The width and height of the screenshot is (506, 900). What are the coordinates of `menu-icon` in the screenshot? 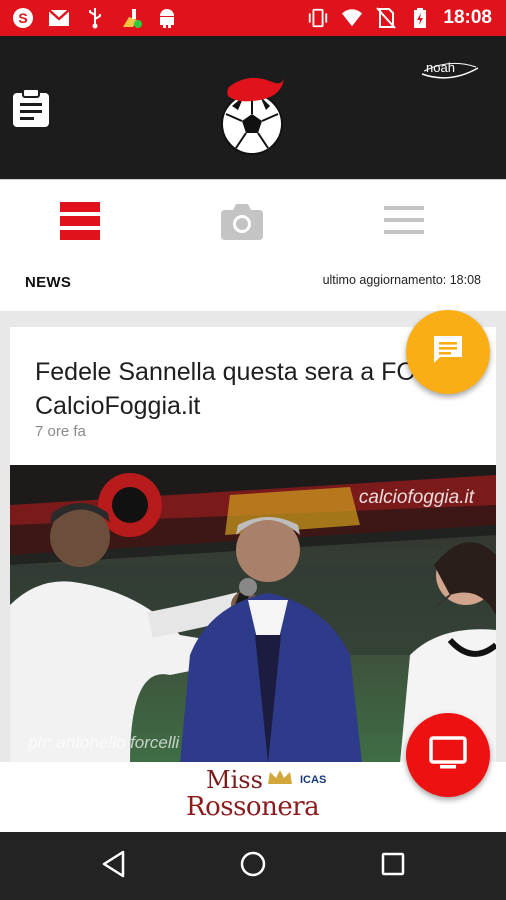 It's located at (404, 223).